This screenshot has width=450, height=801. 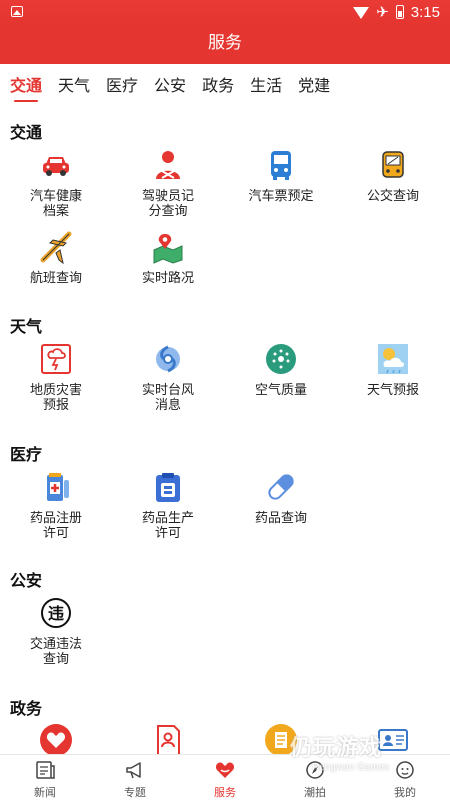 I want to click on svg-text: 违, so click(x=56, y=613).